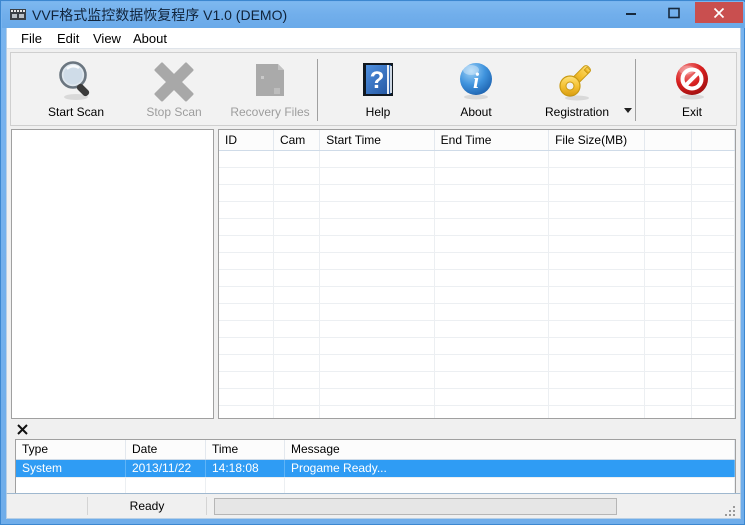 The width and height of the screenshot is (745, 525). Describe the element at coordinates (577, 90) in the screenshot. I see `registration-button: Registration` at that location.